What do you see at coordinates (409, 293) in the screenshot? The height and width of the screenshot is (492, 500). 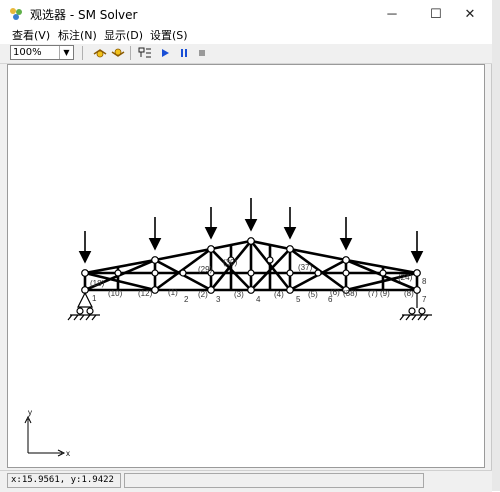 I see `member-label: (8)` at bounding box center [409, 293].